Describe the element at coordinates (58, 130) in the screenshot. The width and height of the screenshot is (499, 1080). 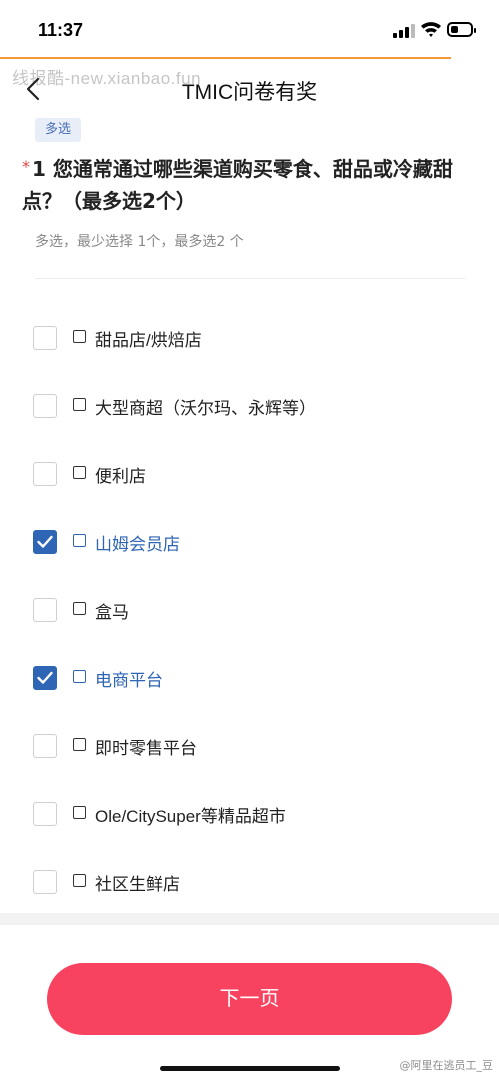
I see `question-type-tag: 多选` at that location.